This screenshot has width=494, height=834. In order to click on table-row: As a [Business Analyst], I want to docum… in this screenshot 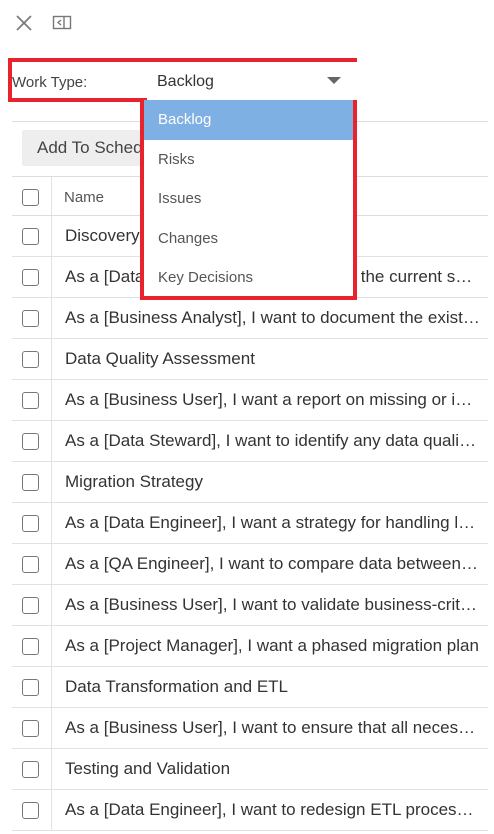, I will do `click(250, 318)`.